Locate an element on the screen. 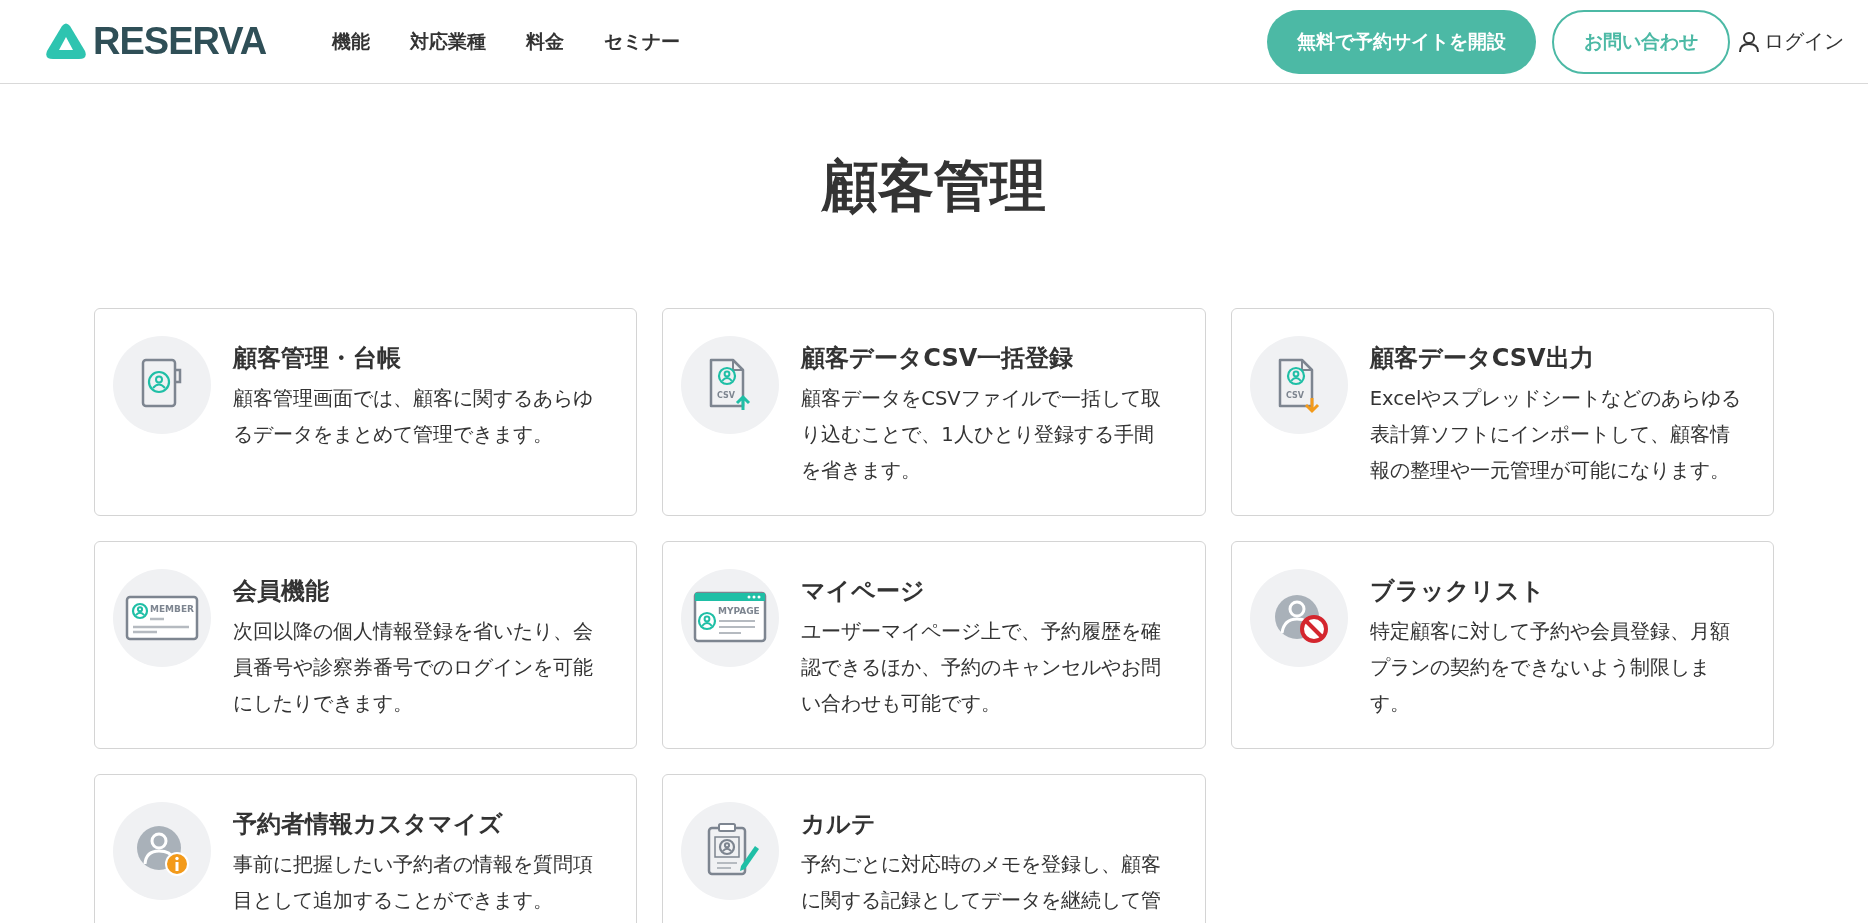 This screenshot has width=1868, height=923. card-title: マイページ is located at coordinates (864, 591).